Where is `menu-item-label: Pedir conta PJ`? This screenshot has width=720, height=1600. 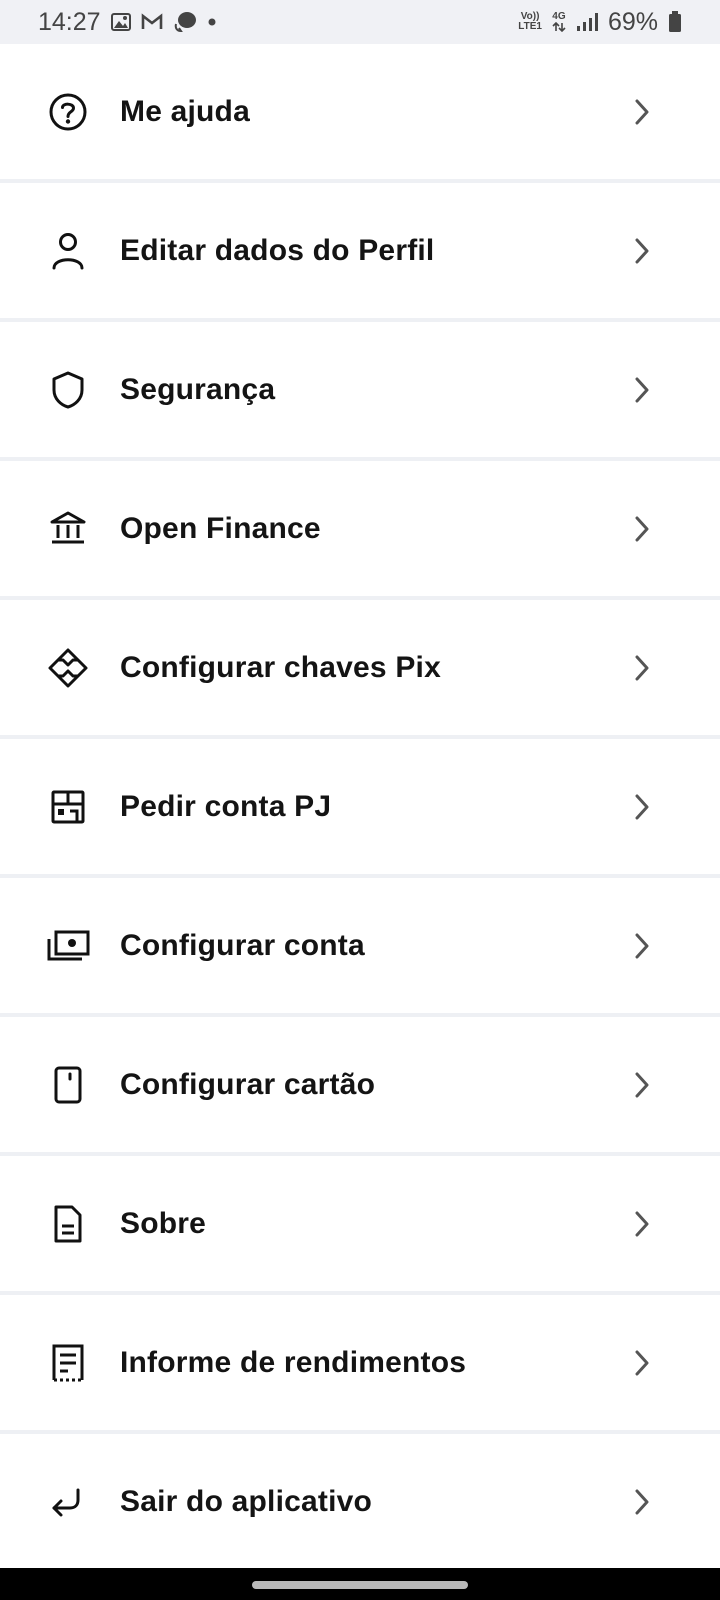
menu-item-label: Pedir conta PJ is located at coordinates (226, 806).